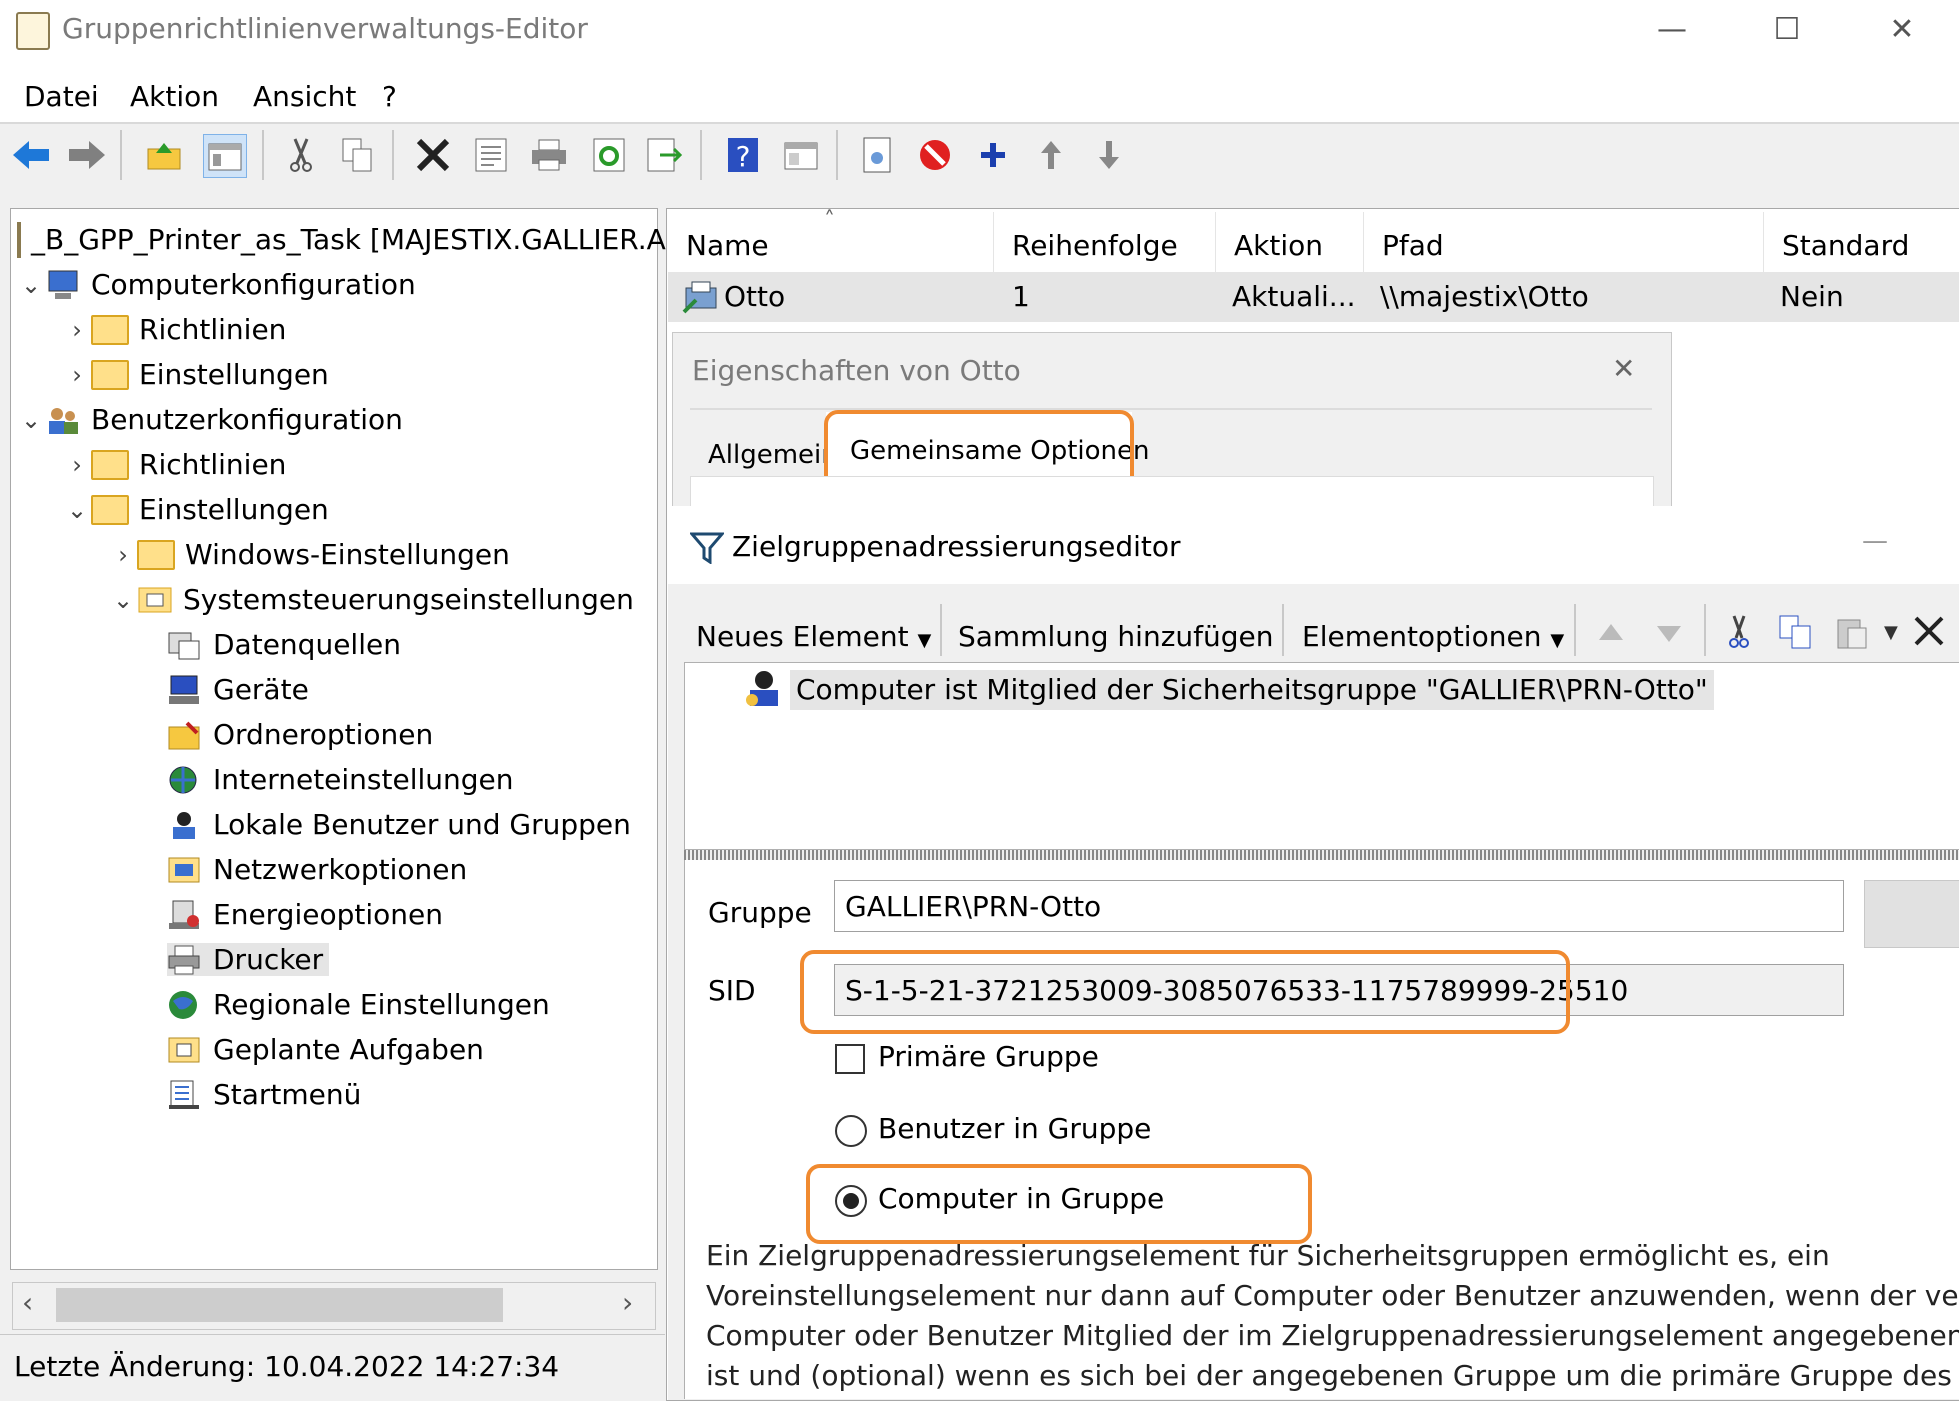 The image size is (1959, 1401). What do you see at coordinates (755, 296) in the screenshot?
I see `cell-name: Otto` at bounding box center [755, 296].